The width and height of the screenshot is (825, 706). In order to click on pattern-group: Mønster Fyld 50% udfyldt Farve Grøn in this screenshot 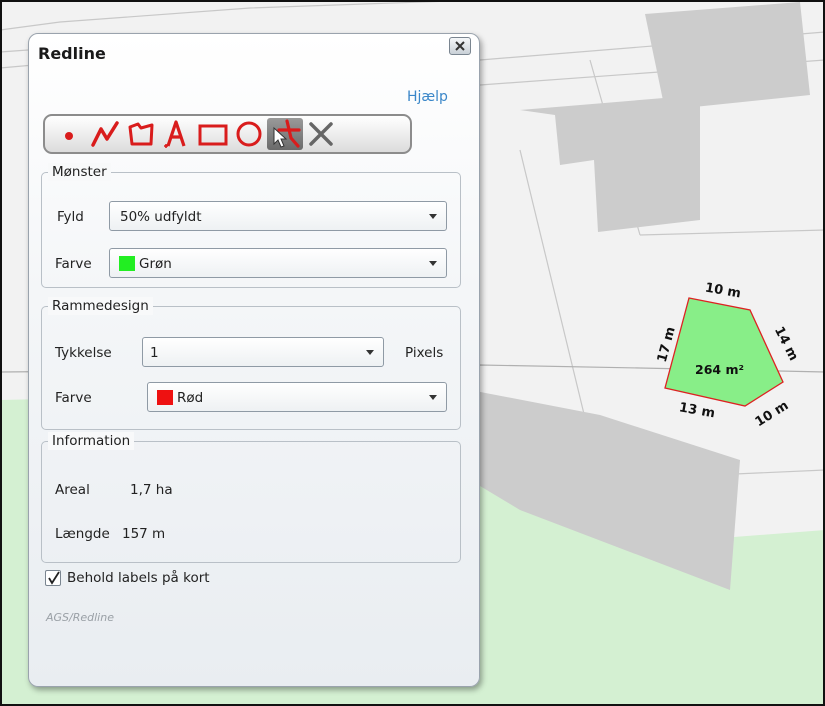, I will do `click(251, 225)`.